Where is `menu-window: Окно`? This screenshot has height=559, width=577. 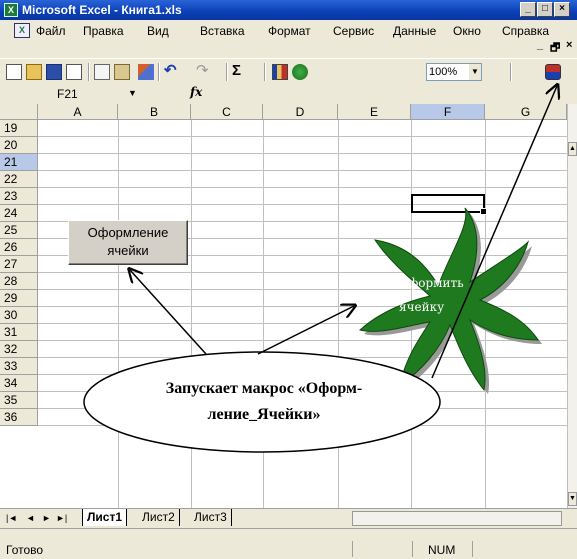
menu-window: Окно is located at coordinates (467, 31).